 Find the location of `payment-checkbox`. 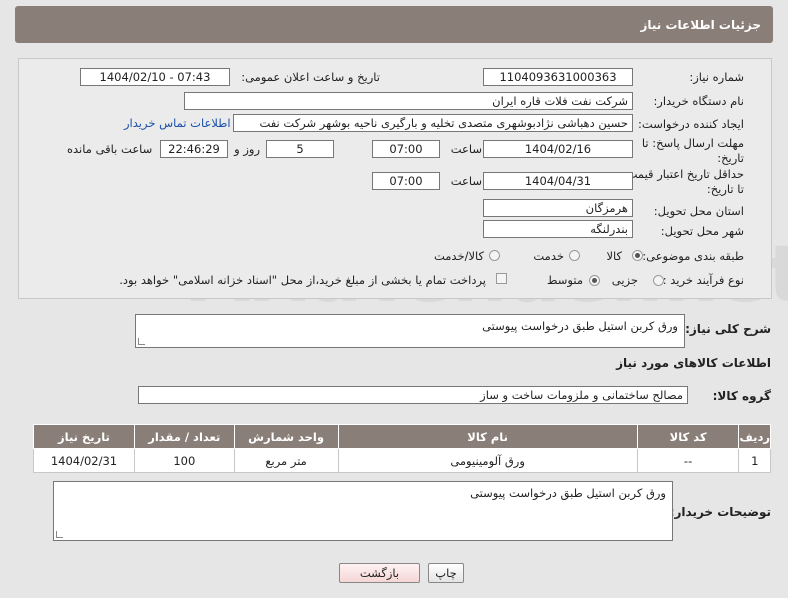

payment-checkbox is located at coordinates (501, 278).